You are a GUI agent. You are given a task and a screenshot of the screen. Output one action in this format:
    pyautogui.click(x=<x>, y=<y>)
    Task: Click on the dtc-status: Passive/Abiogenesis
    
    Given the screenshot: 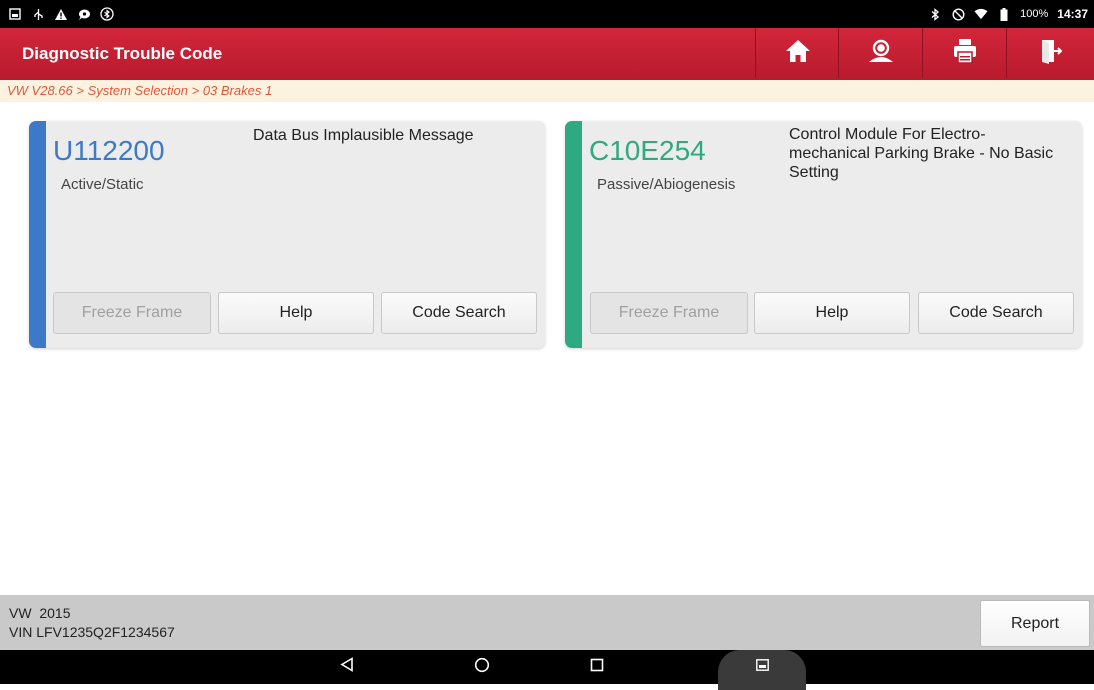 What is the action you would take?
    pyautogui.click(x=666, y=184)
    